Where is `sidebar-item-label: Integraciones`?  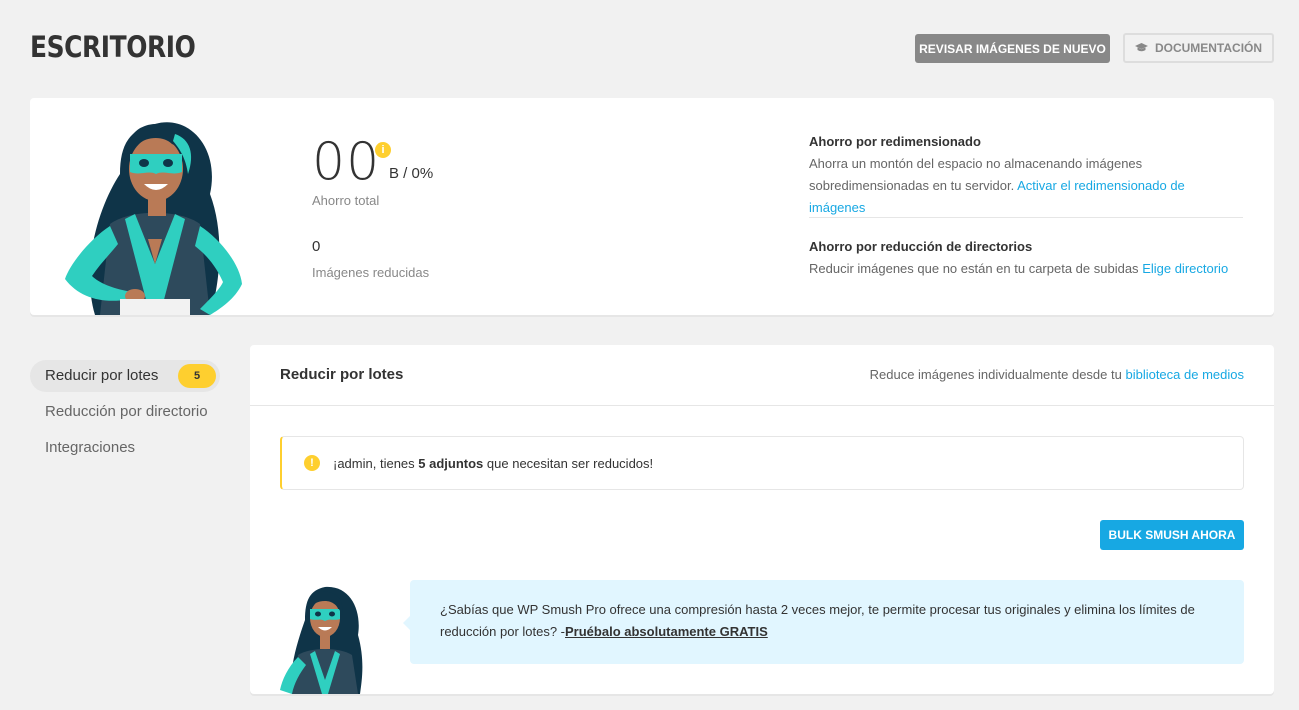
sidebar-item-label: Integraciones is located at coordinates (90, 447).